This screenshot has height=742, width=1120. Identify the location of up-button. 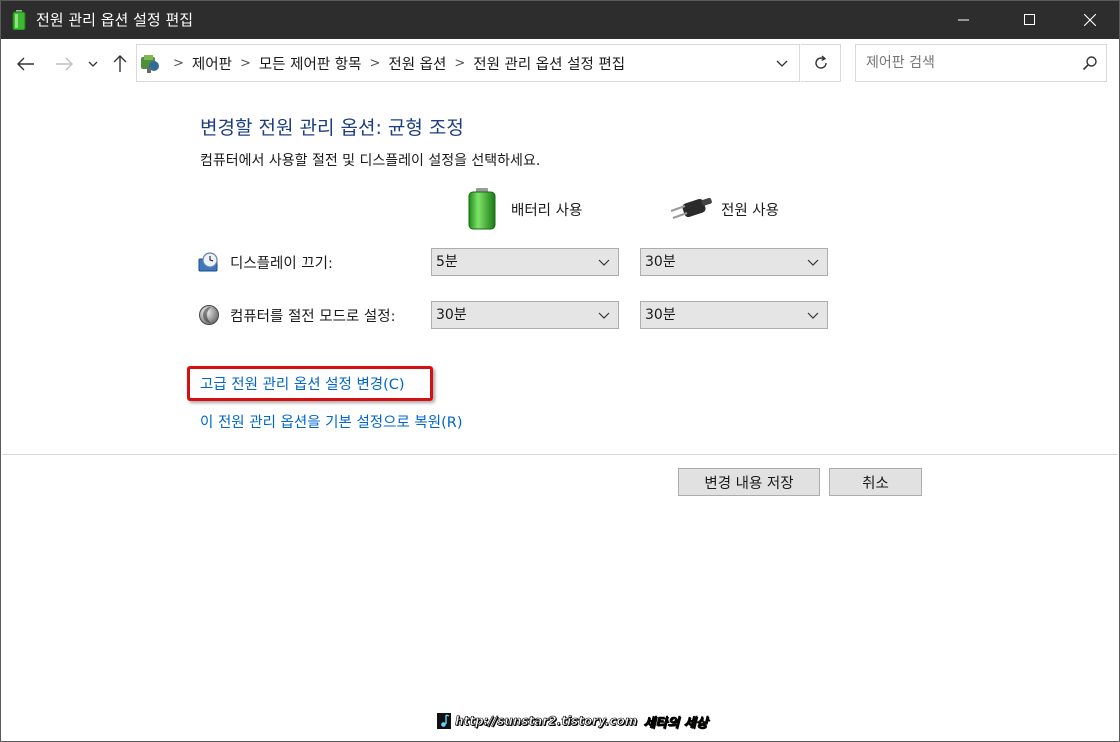
(120, 64).